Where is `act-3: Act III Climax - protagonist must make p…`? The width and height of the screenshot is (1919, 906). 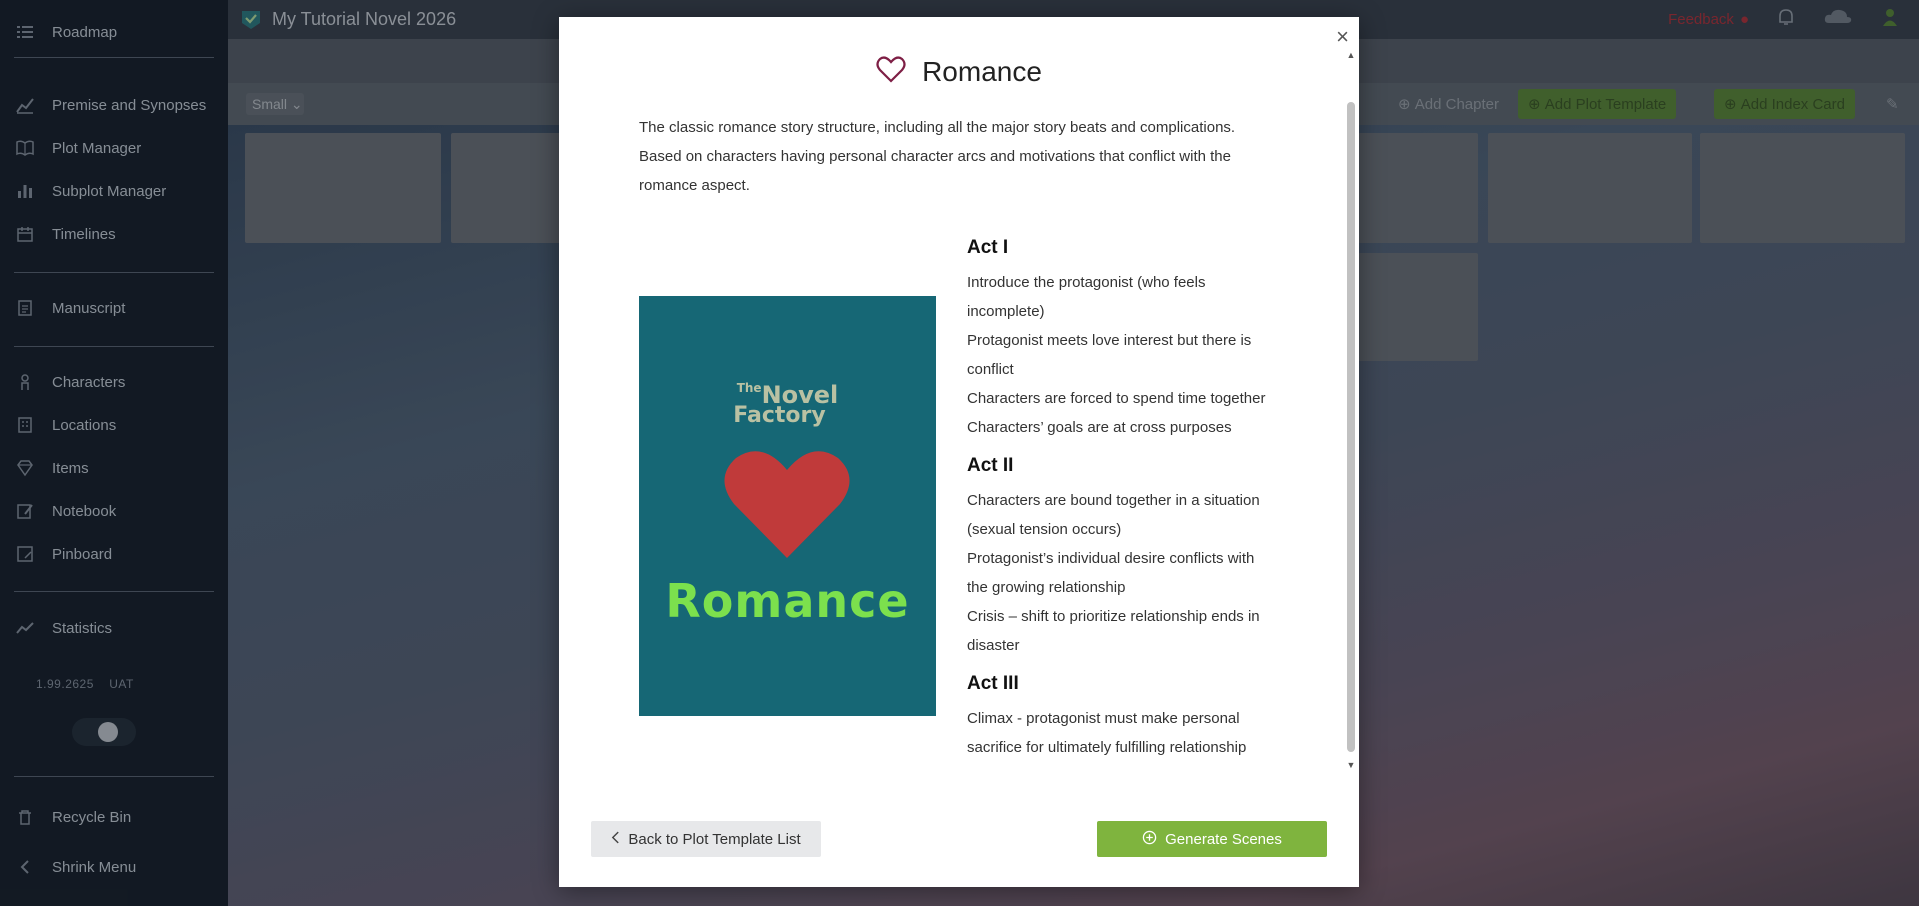
act-3: Act III Climax - protagonist must make p… is located at coordinates (1122, 716).